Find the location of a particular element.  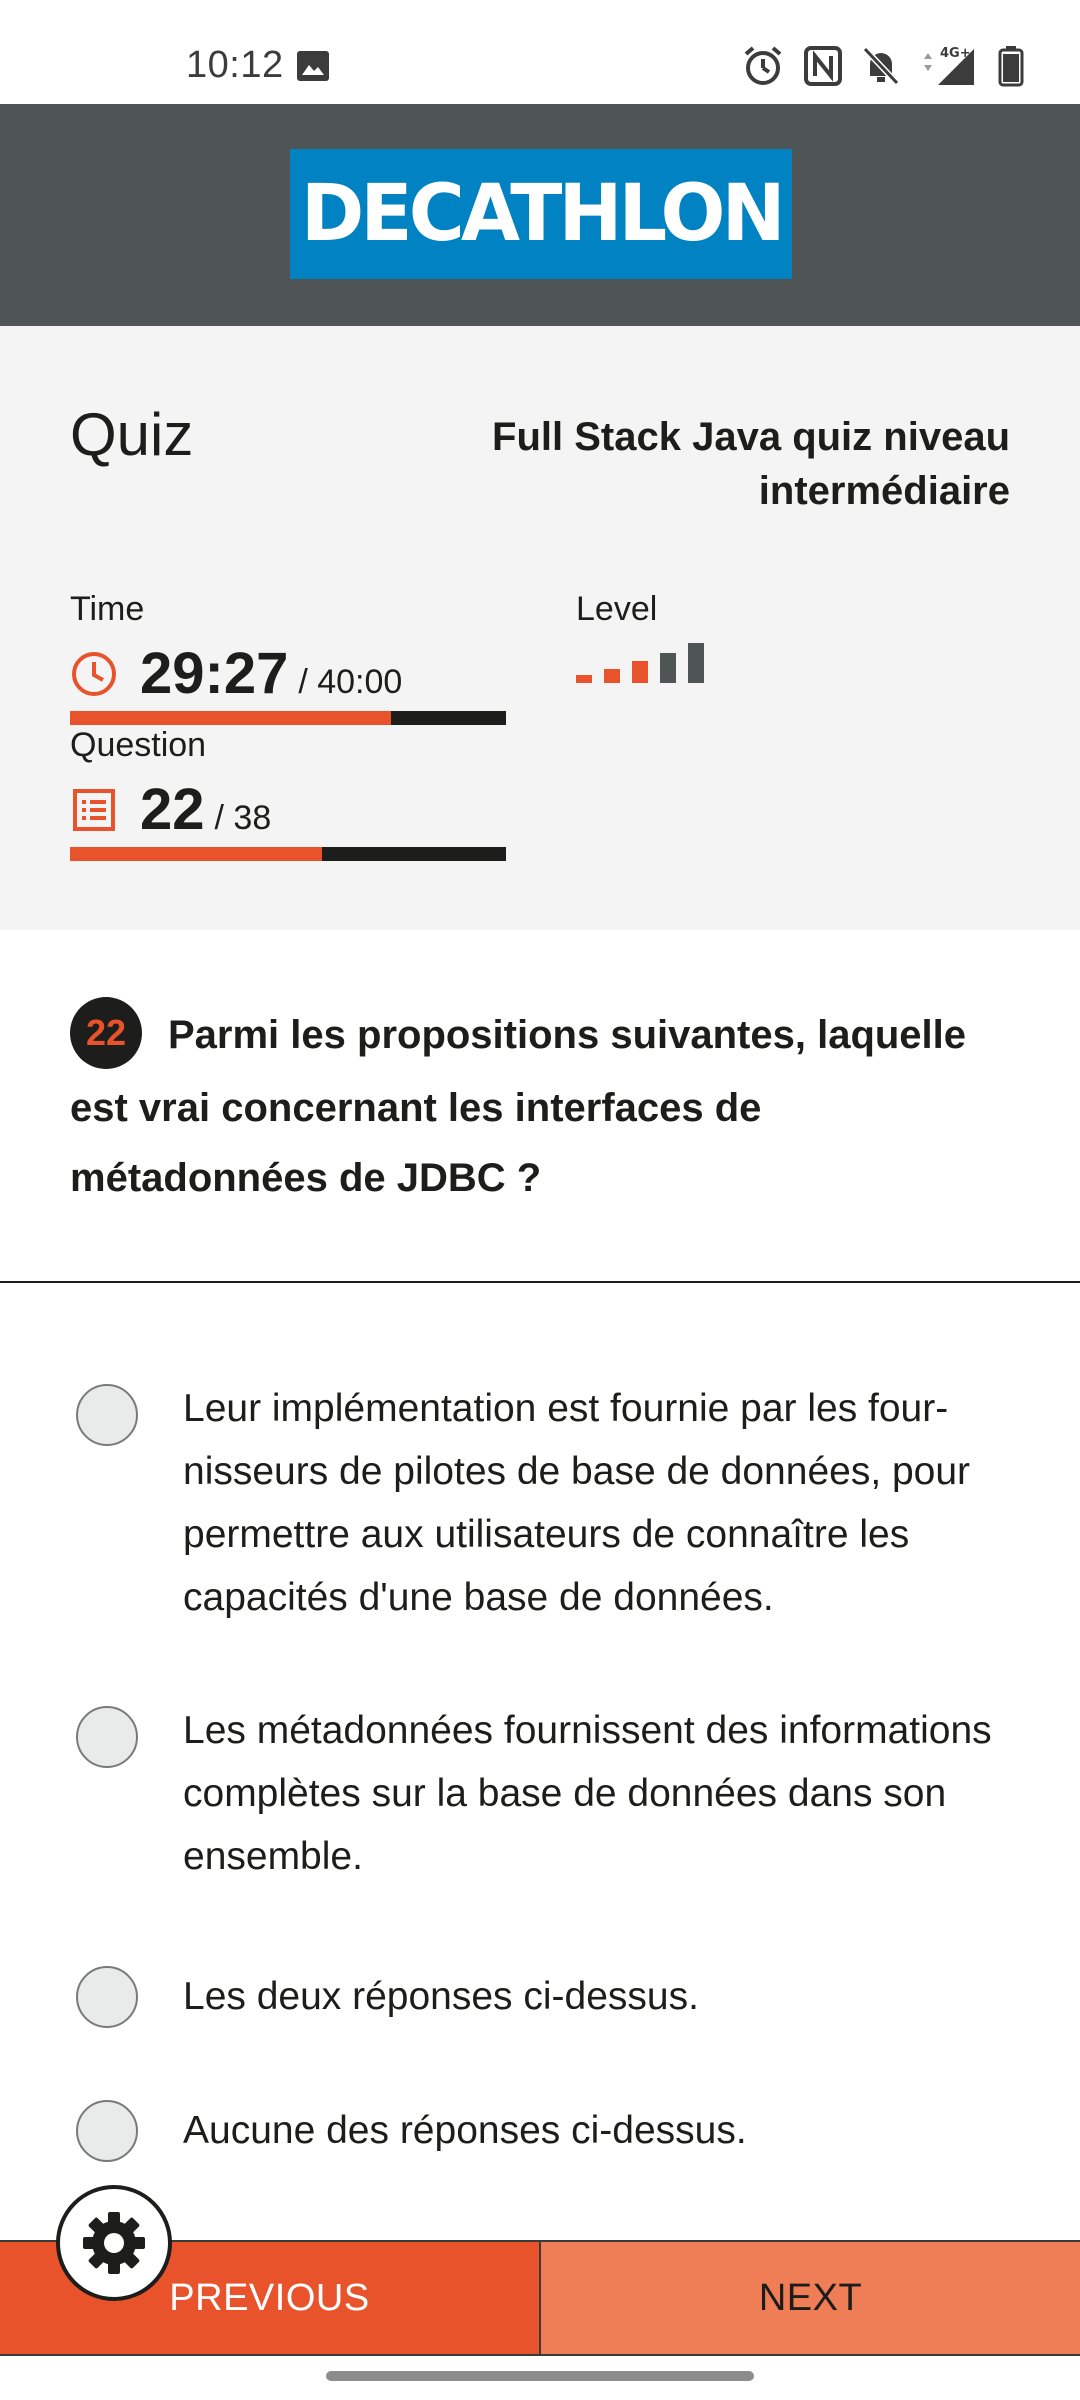

level-label: Level is located at coordinates (617, 609).